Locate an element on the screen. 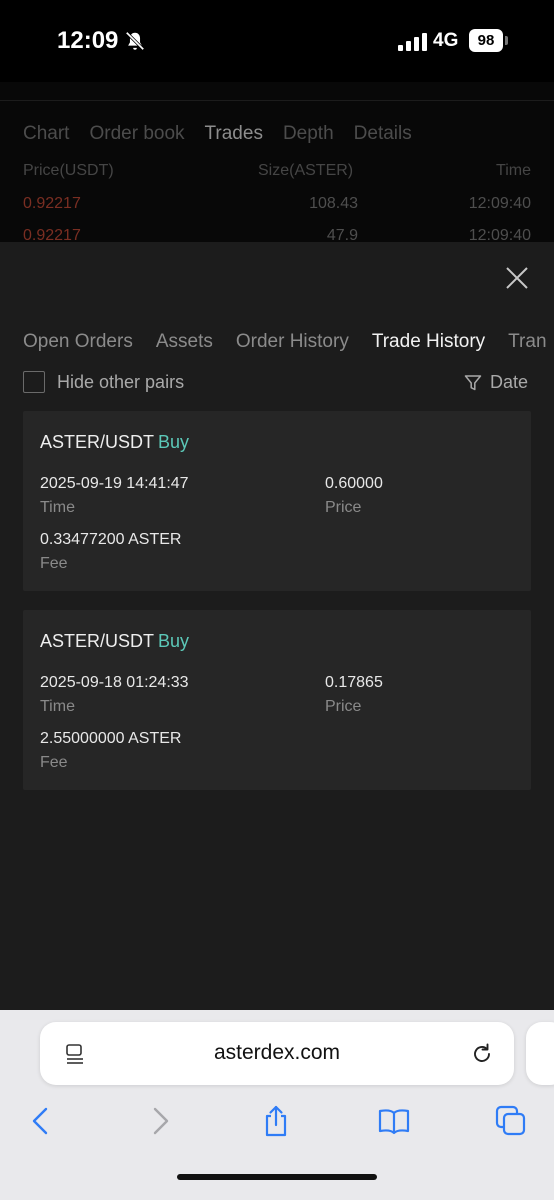 The height and width of the screenshot is (1200, 554). url-text: asterdex.com is located at coordinates (277, 1052).